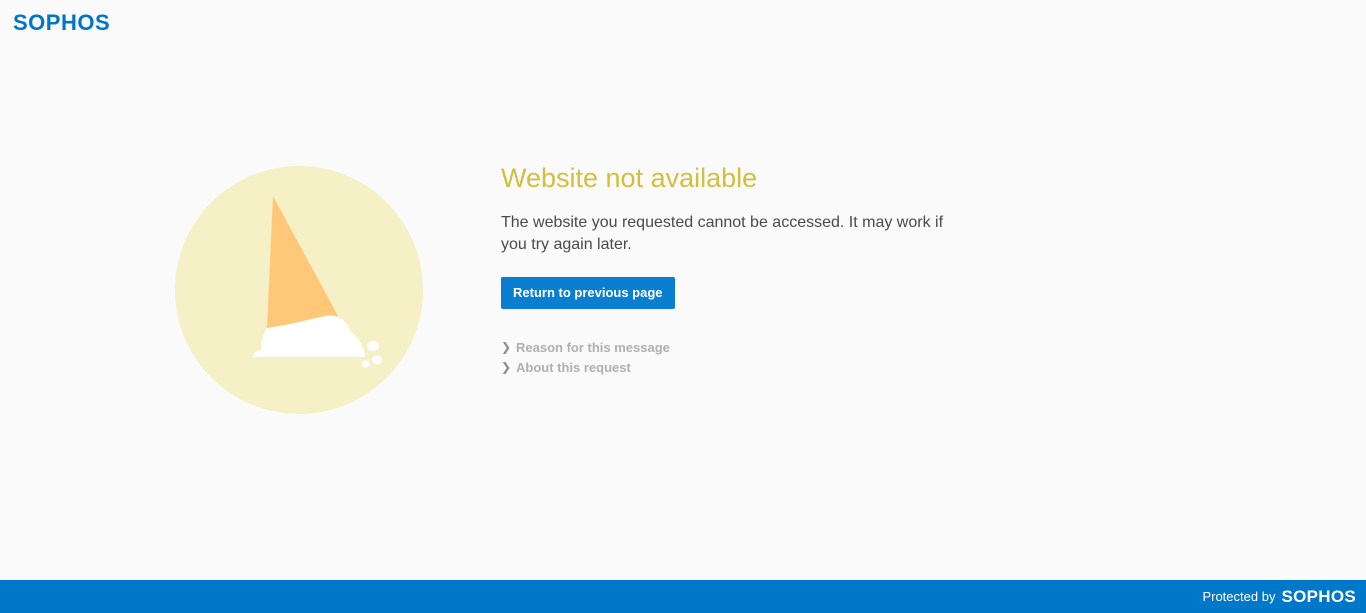  Describe the element at coordinates (1239, 596) in the screenshot. I see `protected-by-text: Protected by` at that location.